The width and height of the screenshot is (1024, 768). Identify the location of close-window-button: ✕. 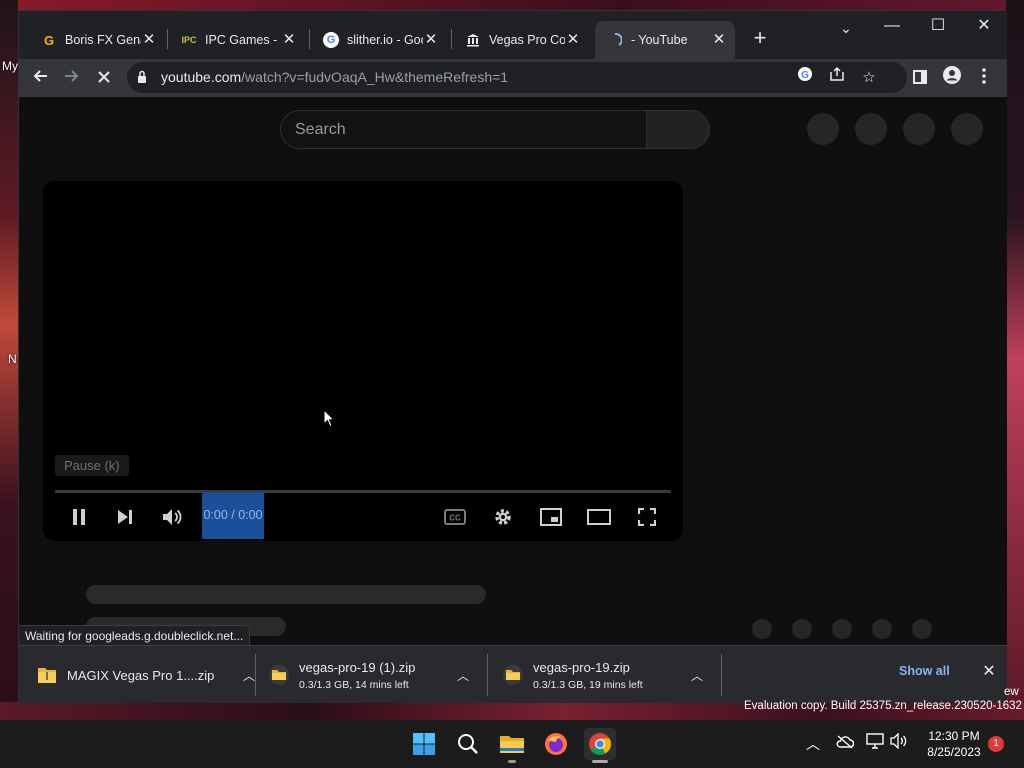
(984, 26).